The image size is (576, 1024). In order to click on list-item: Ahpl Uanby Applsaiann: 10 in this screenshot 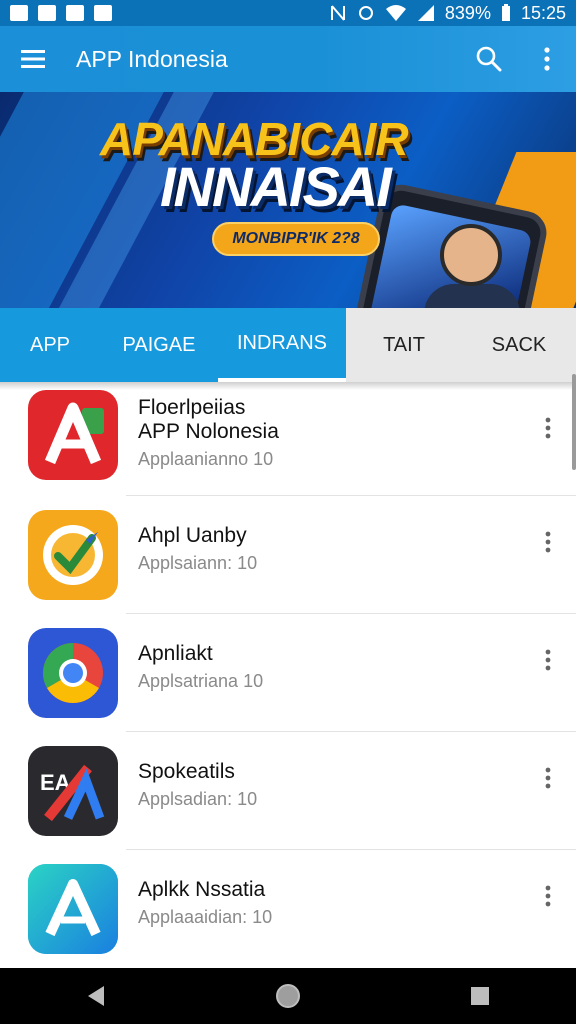, I will do `click(288, 555)`.